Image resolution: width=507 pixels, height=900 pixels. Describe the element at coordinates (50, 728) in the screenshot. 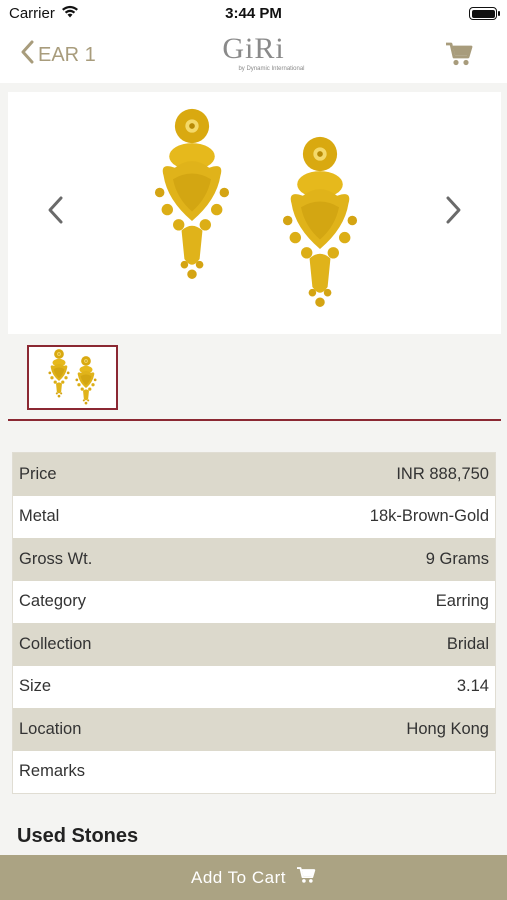

I see `spec-label: Location` at that location.